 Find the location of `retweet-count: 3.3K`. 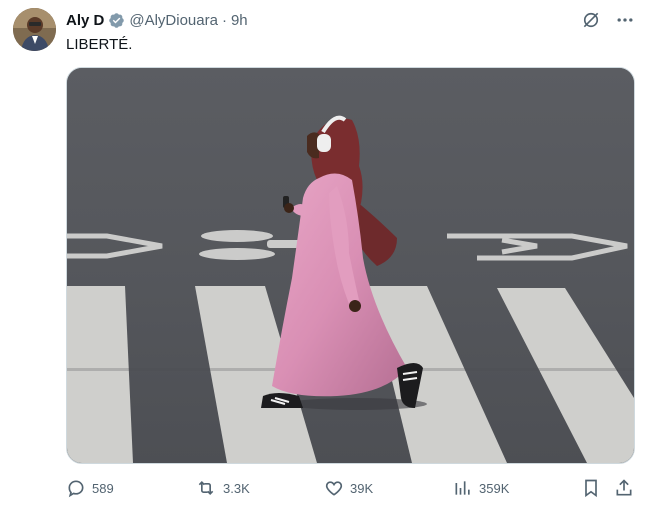

retweet-count: 3.3K is located at coordinates (236, 488).